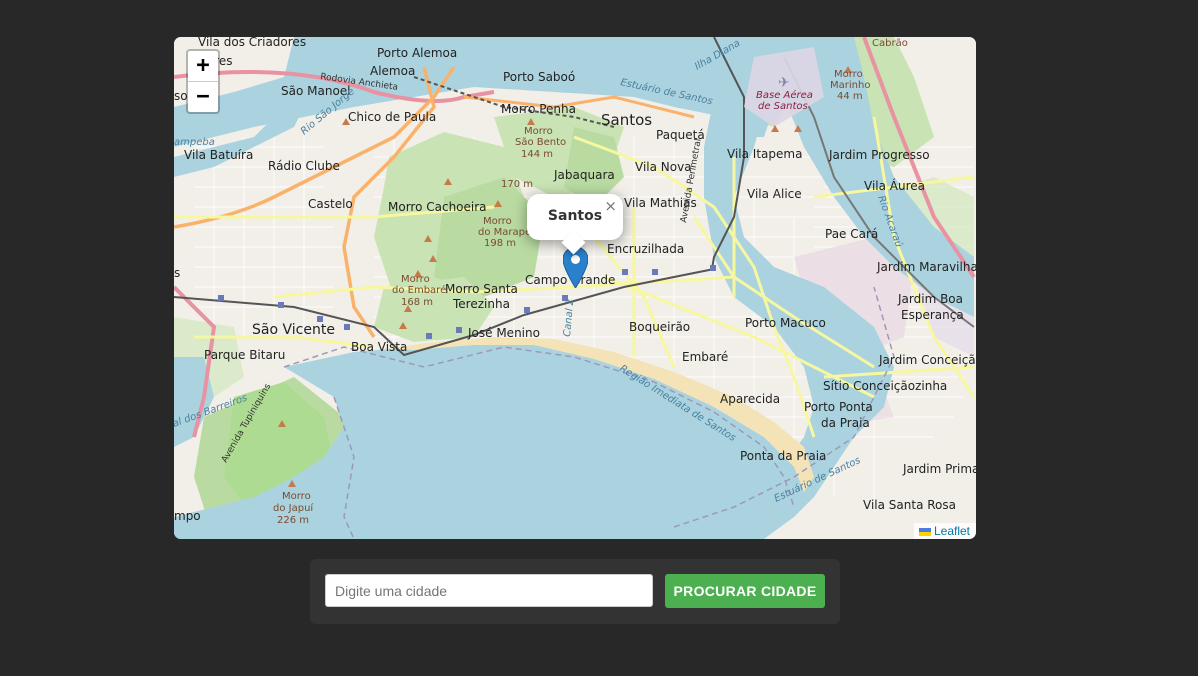 Image resolution: width=1198 pixels, height=676 pixels. I want to click on leaflet-link: Leaflet, so click(952, 531).